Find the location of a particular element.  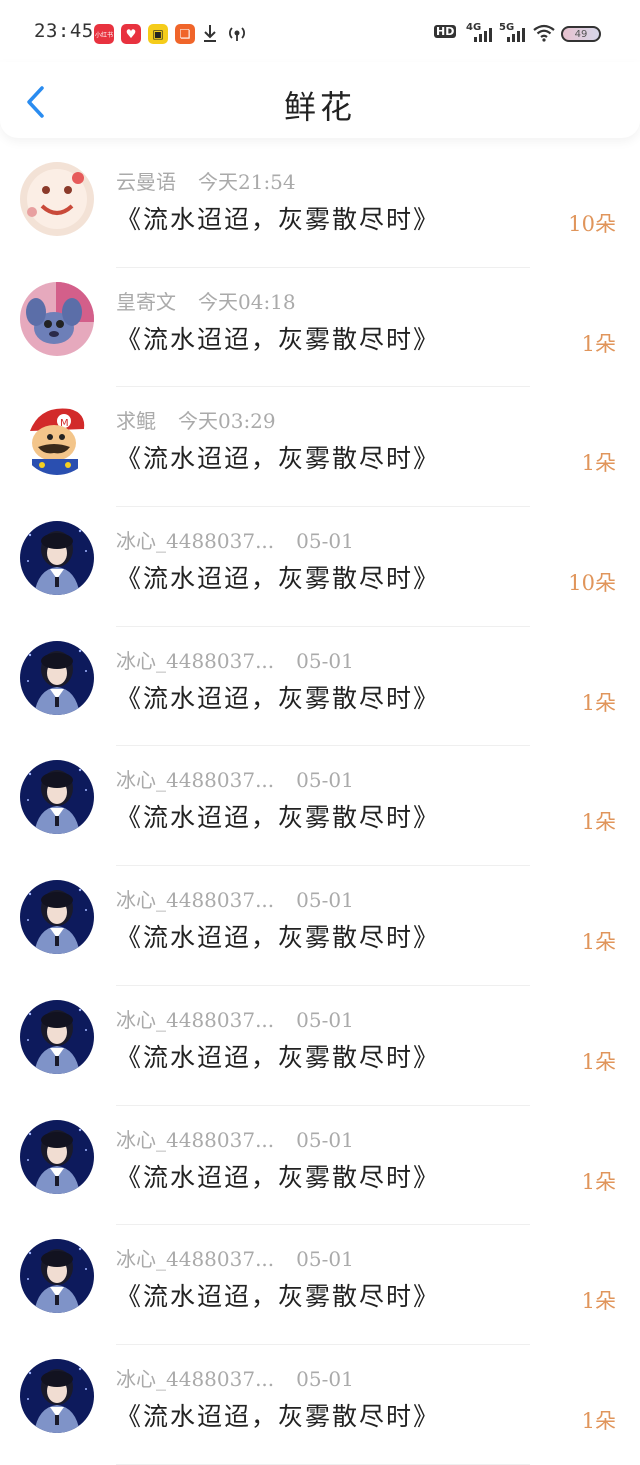

sent-time: 今天21:54 is located at coordinates (247, 182).